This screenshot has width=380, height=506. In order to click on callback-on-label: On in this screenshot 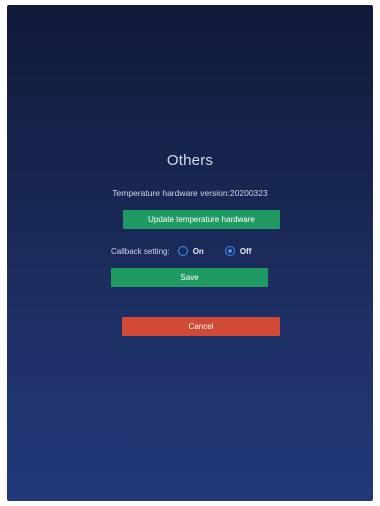, I will do `click(198, 251)`.